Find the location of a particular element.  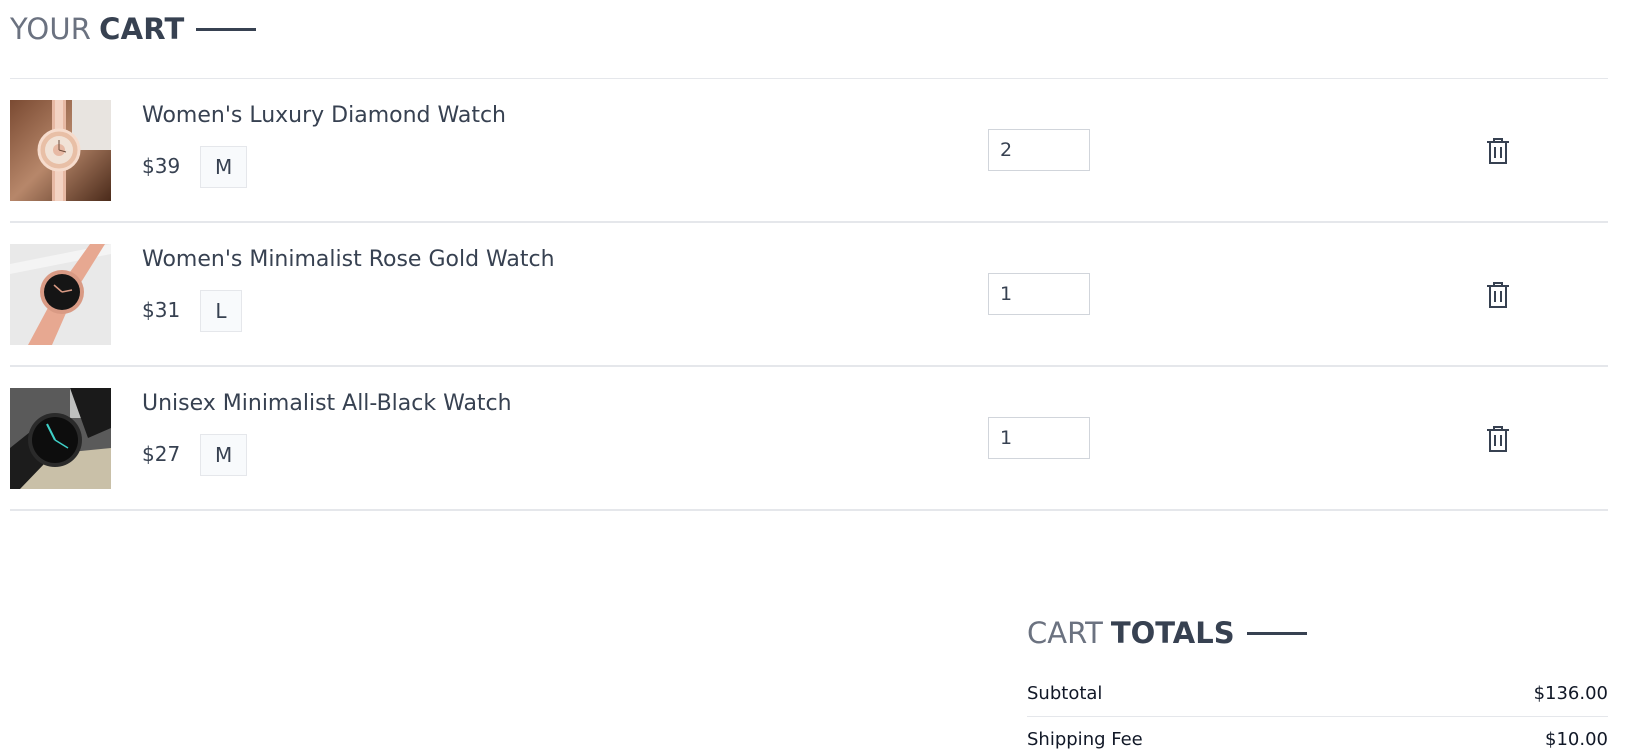

subtotal-row: Subtotal $136.00 is located at coordinates (1317, 694).